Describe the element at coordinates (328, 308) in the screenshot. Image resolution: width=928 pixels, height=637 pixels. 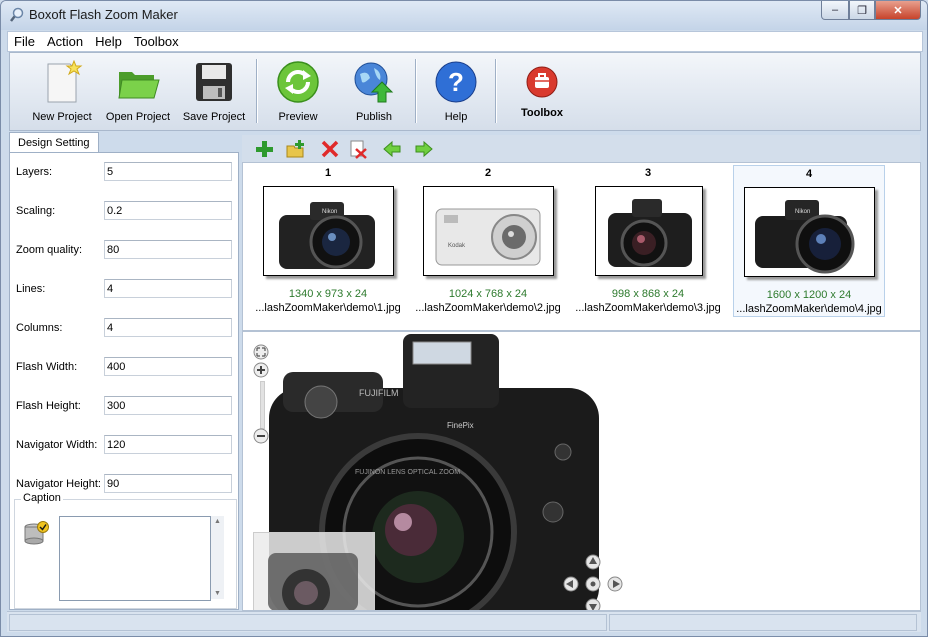
I see `thumbnail-path: ...lashZoomMaker\demo\1.jpg` at that location.